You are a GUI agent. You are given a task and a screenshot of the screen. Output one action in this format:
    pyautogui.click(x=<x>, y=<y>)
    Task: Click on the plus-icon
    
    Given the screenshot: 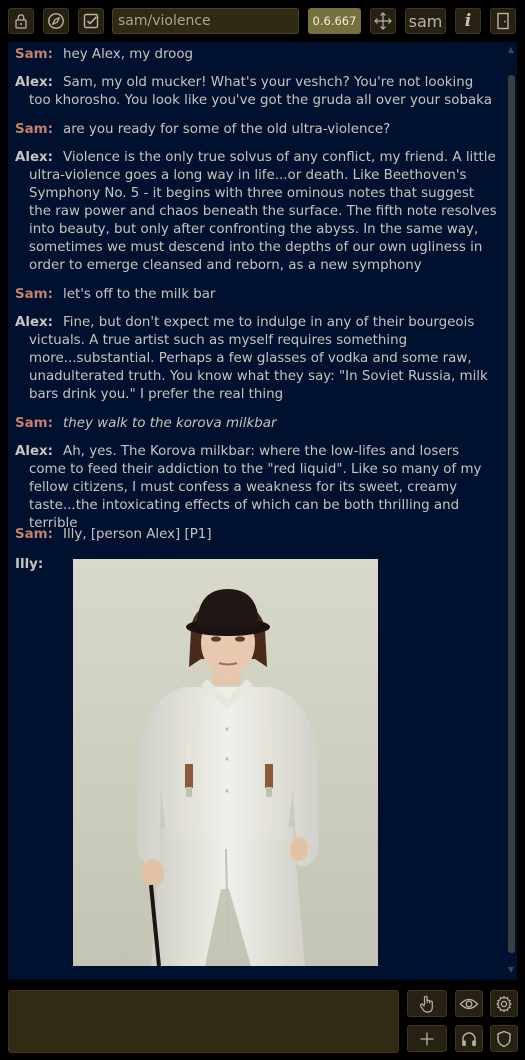 What is the action you would take?
    pyautogui.click(x=427, y=1038)
    